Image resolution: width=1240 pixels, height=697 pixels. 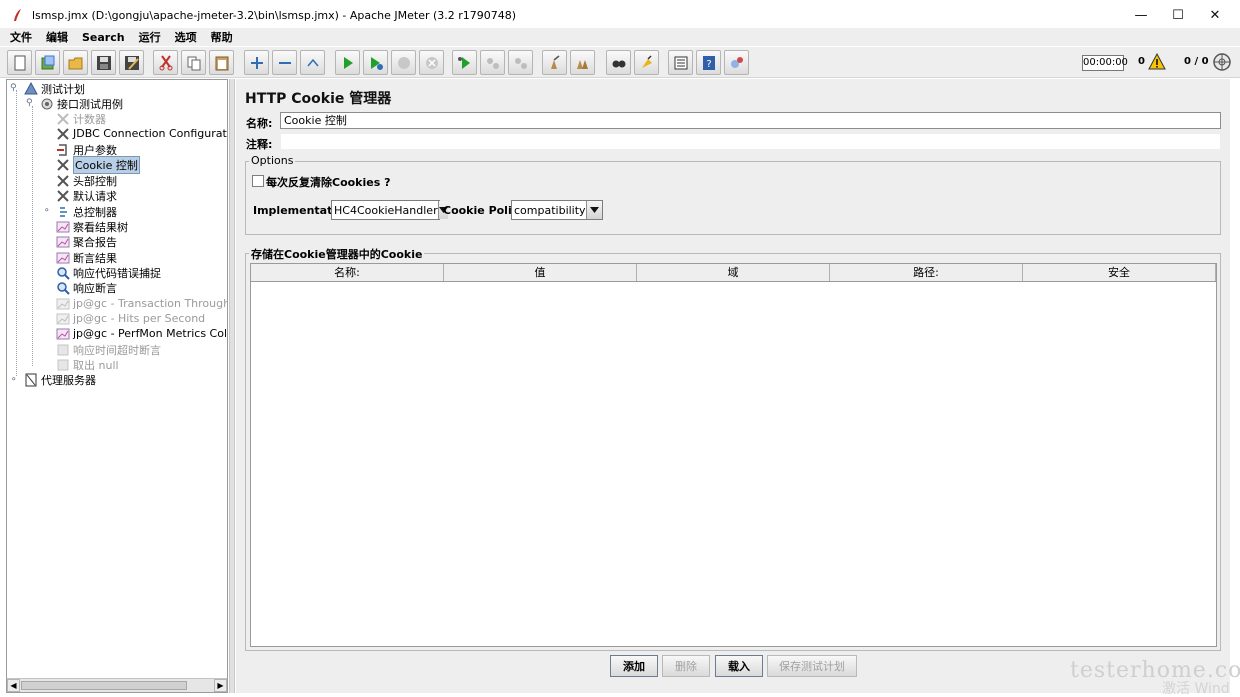 What do you see at coordinates (634, 666) in the screenshot?
I see `add-button: 添加` at bounding box center [634, 666].